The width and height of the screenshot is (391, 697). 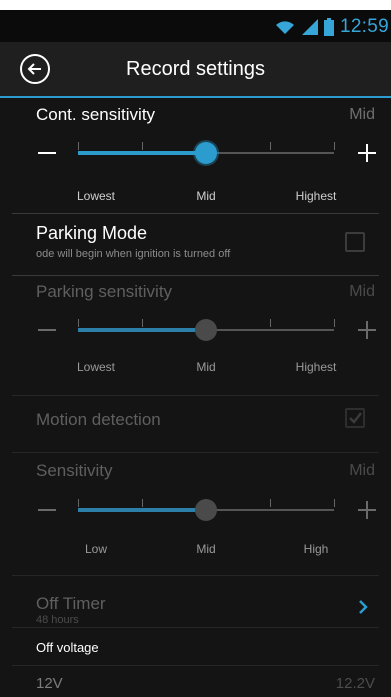 What do you see at coordinates (355, 683) in the screenshot?
I see `off-voltage-max: 12.2V` at bounding box center [355, 683].